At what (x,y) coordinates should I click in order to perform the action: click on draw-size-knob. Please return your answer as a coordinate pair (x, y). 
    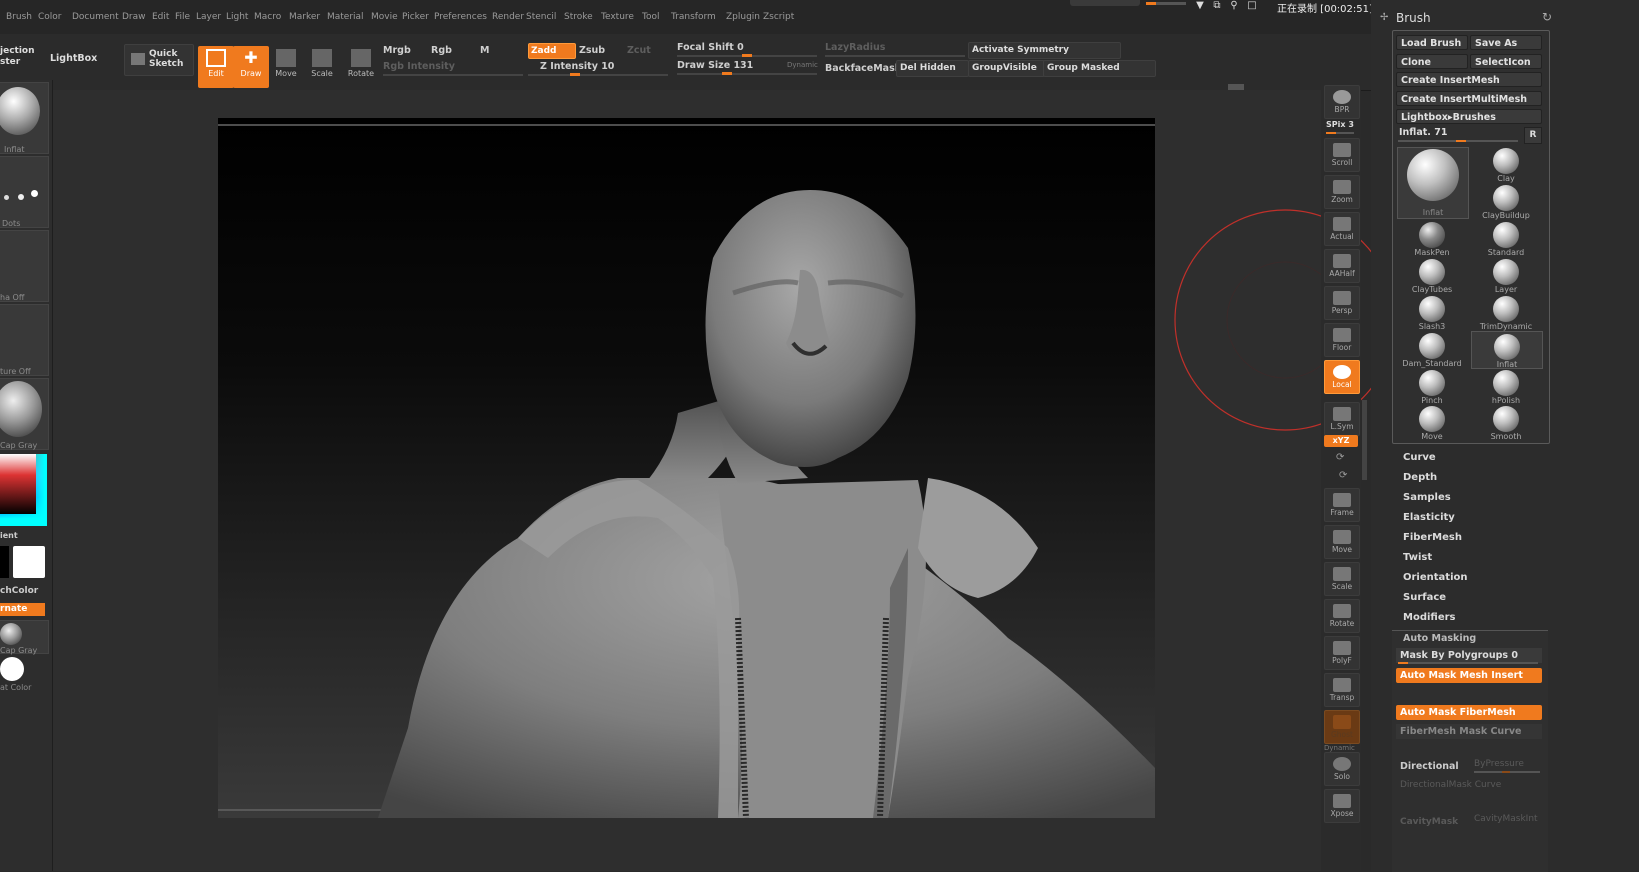
    Looking at the image, I should click on (727, 73).